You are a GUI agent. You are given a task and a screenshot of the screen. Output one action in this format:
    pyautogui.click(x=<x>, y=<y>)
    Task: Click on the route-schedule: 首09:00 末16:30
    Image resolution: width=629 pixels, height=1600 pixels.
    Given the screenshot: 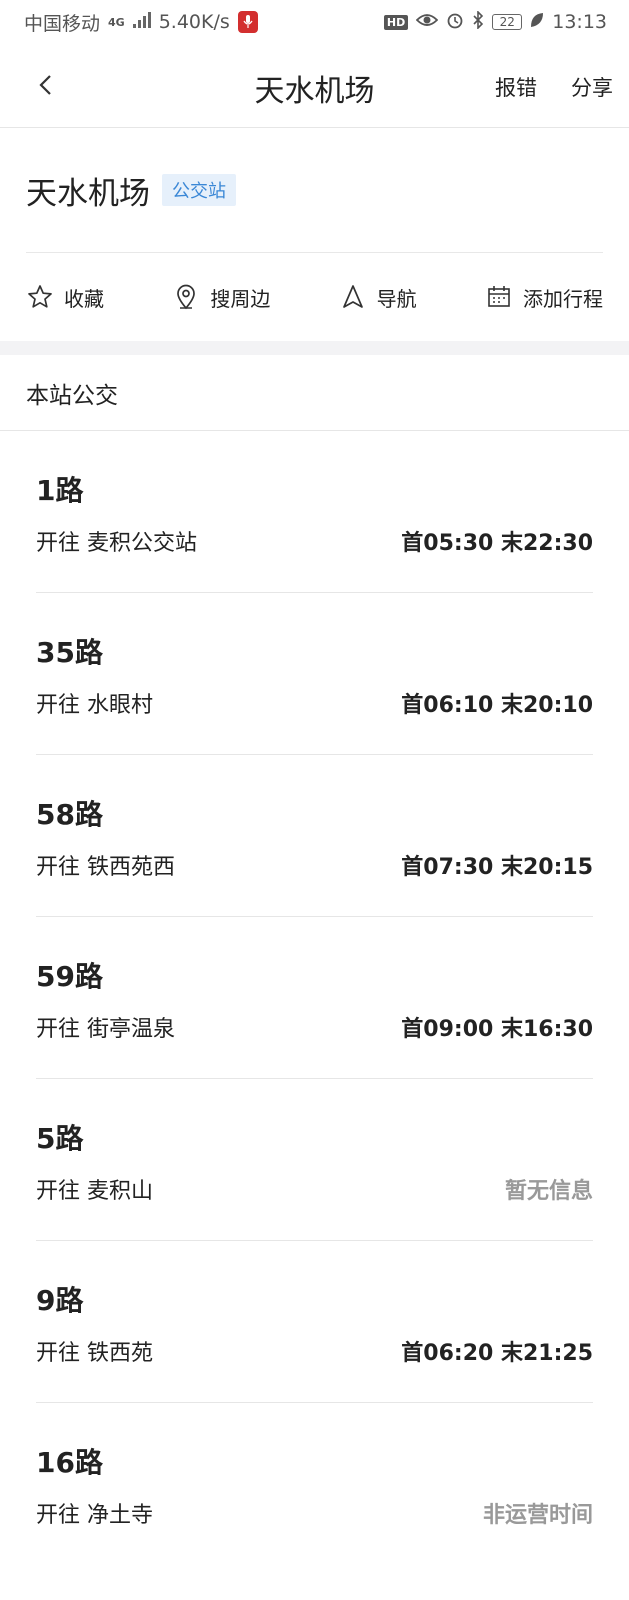 What is the action you would take?
    pyautogui.click(x=497, y=1029)
    